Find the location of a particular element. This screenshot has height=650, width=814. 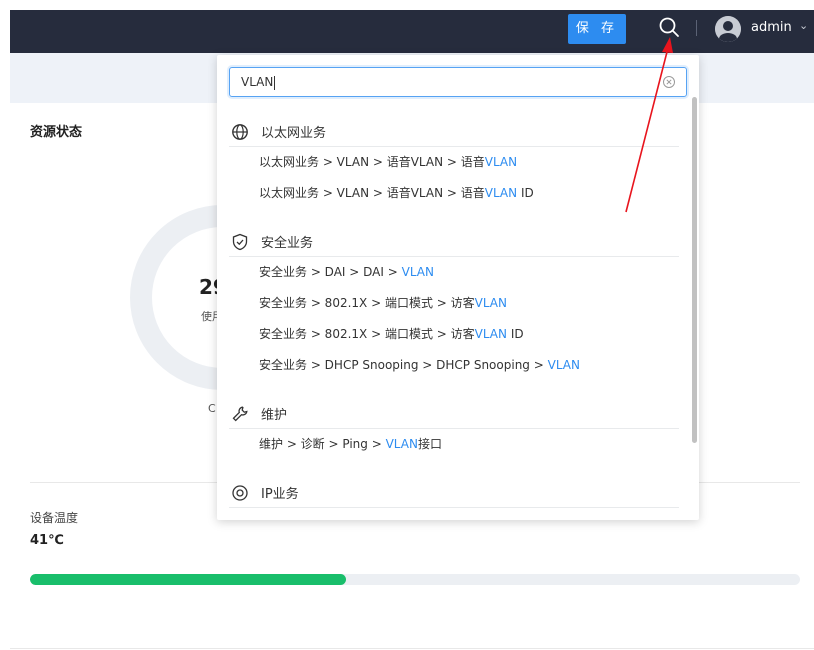

search-result-item: 以太网业务 > VLAN > 语音VLAN > 语音VLAN ID is located at coordinates (454, 193).